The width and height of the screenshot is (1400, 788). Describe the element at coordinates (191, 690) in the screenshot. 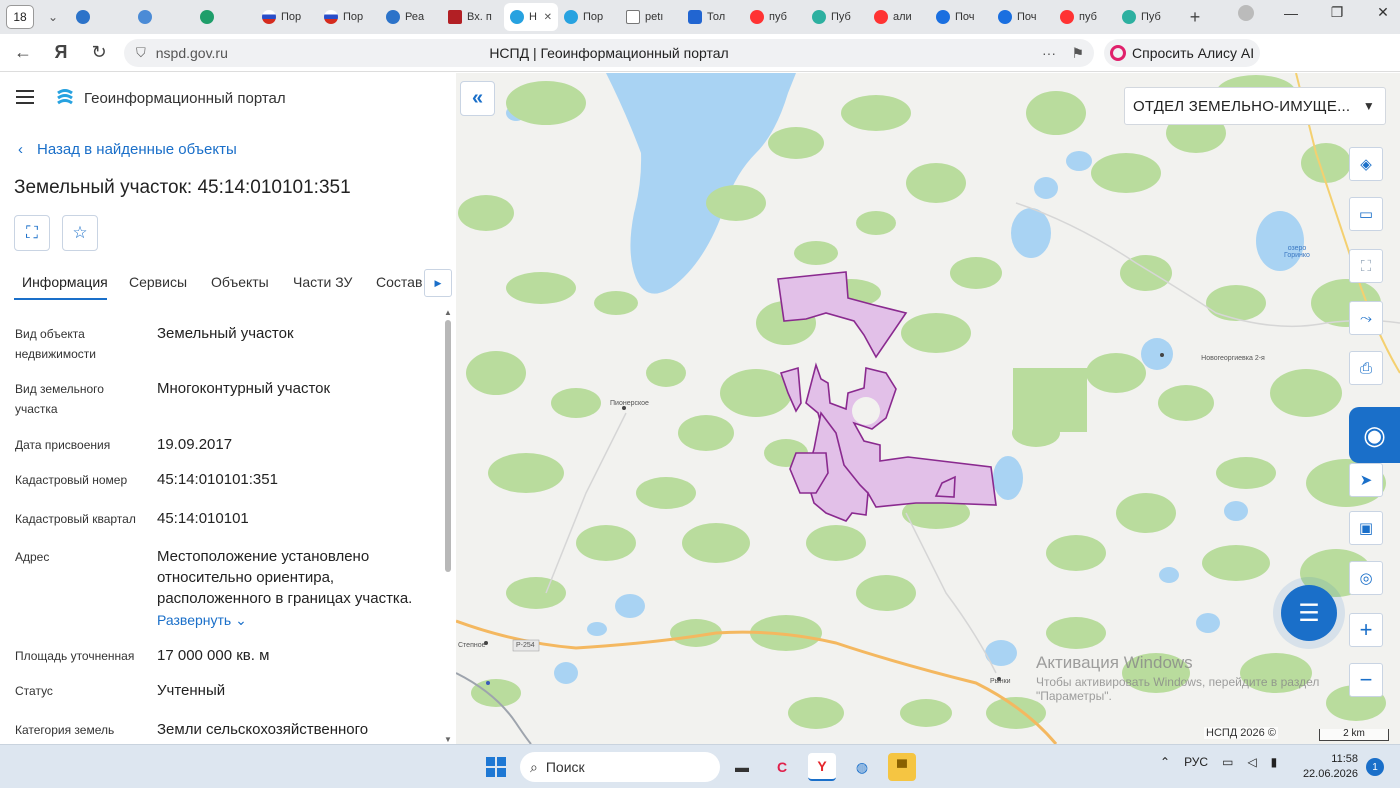

I see `field-value: Учтенный` at that location.